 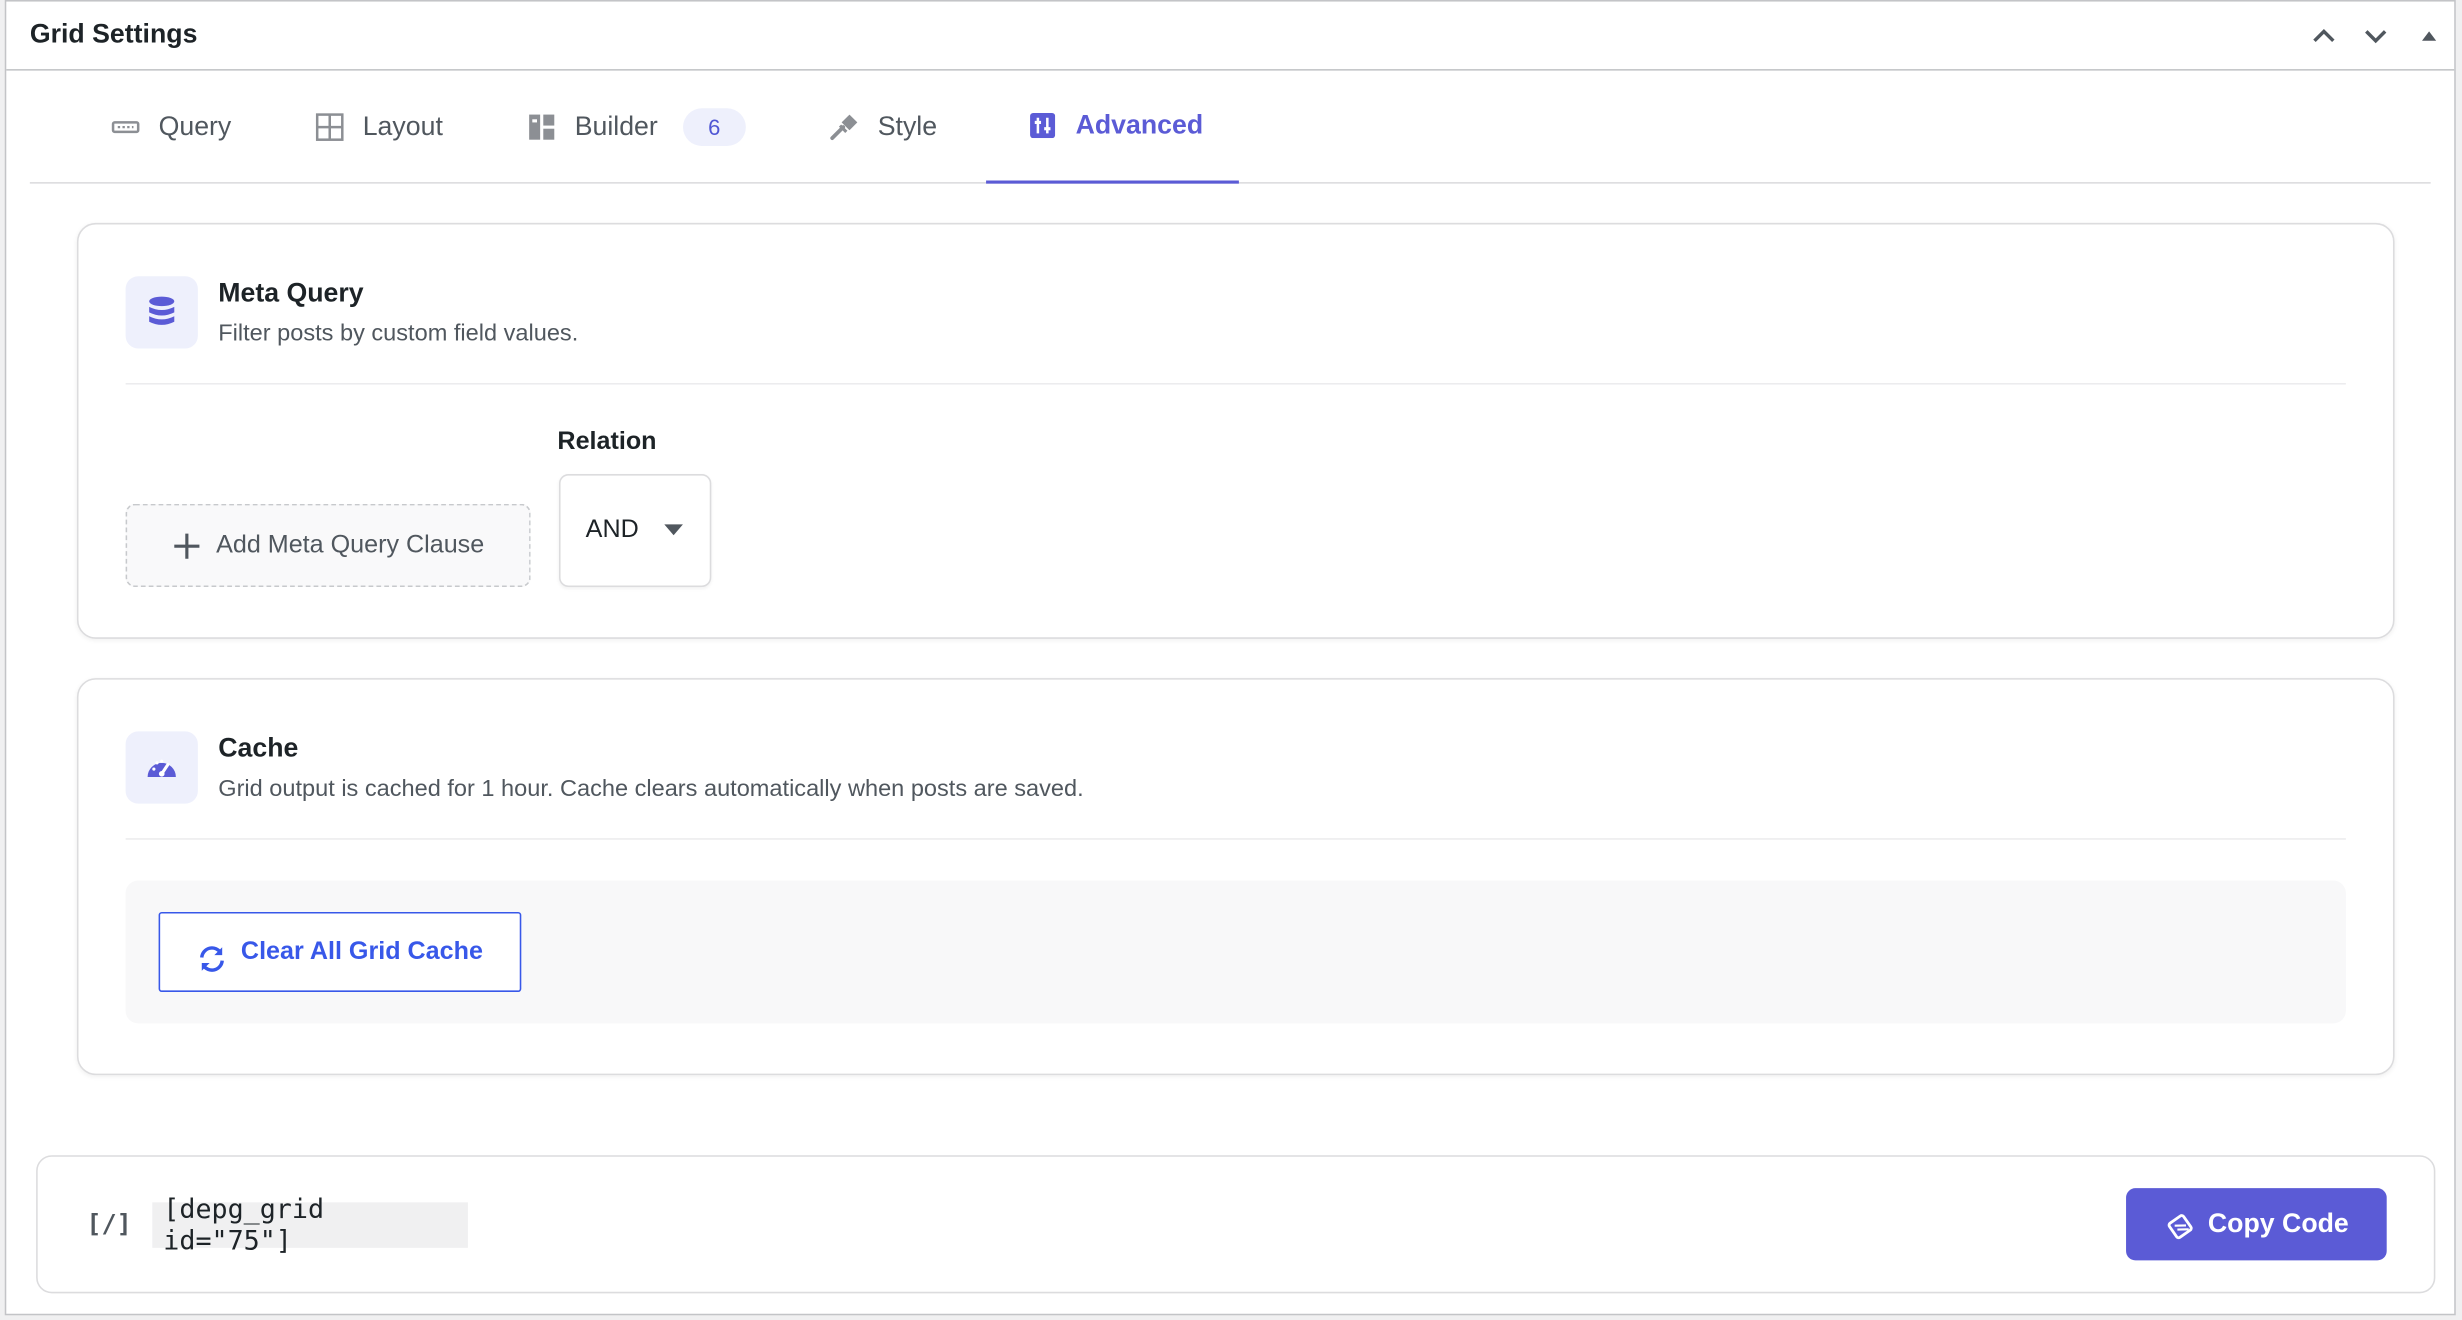 I want to click on triangle-up-icon, so click(x=2429, y=36).